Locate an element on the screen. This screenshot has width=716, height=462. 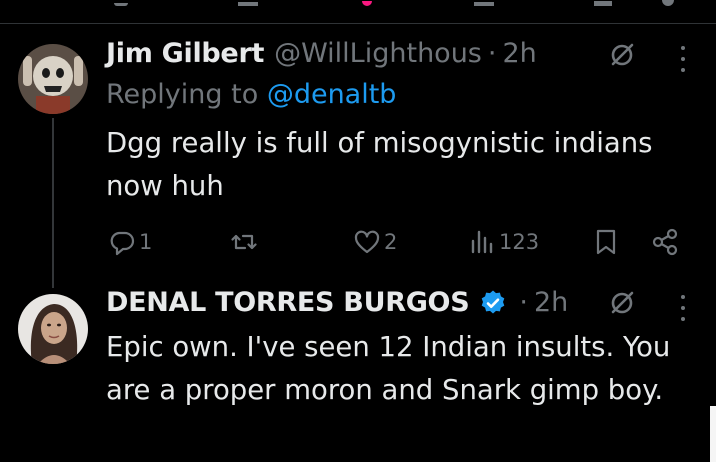
repost-button is located at coordinates (245, 242).